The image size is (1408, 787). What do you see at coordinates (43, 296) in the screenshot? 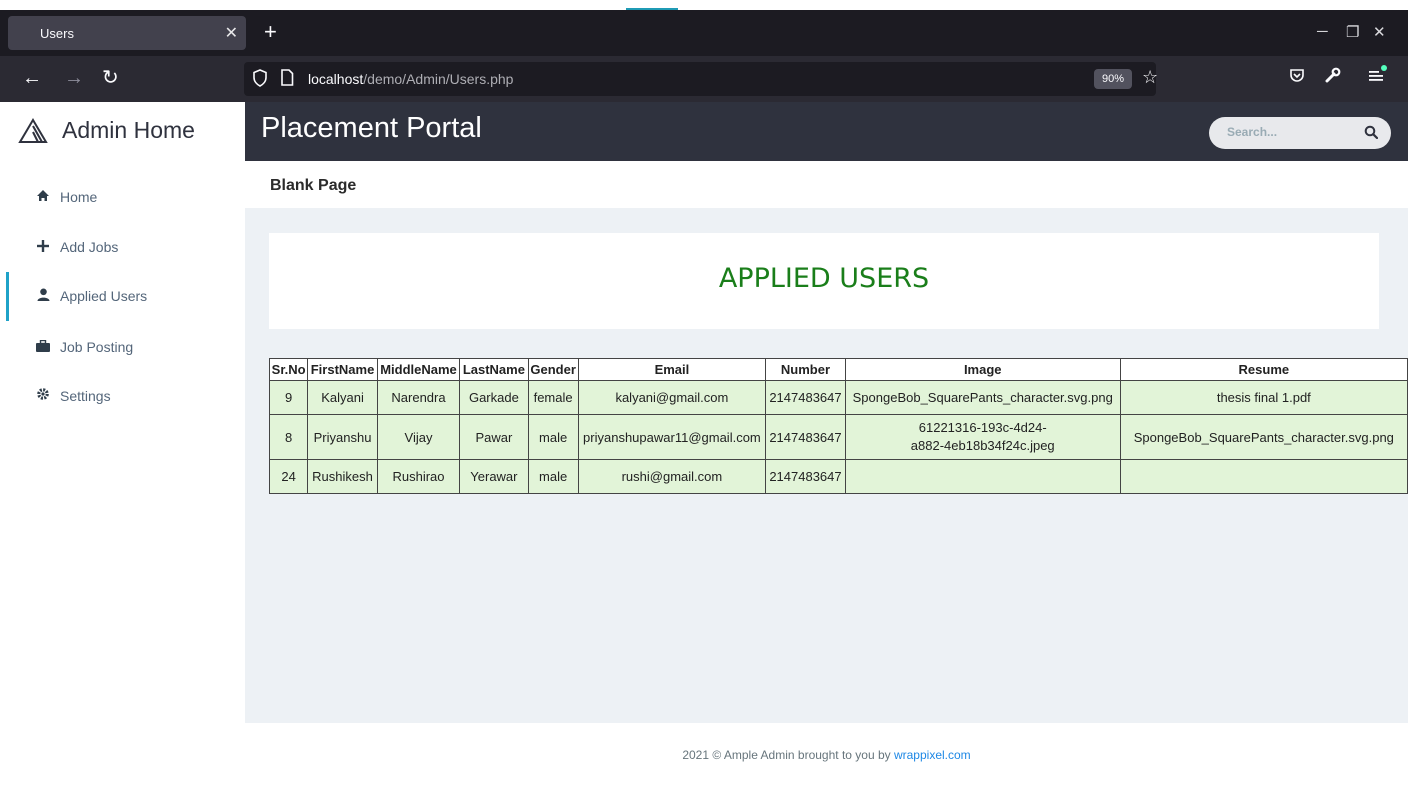
I see `user-icon` at bounding box center [43, 296].